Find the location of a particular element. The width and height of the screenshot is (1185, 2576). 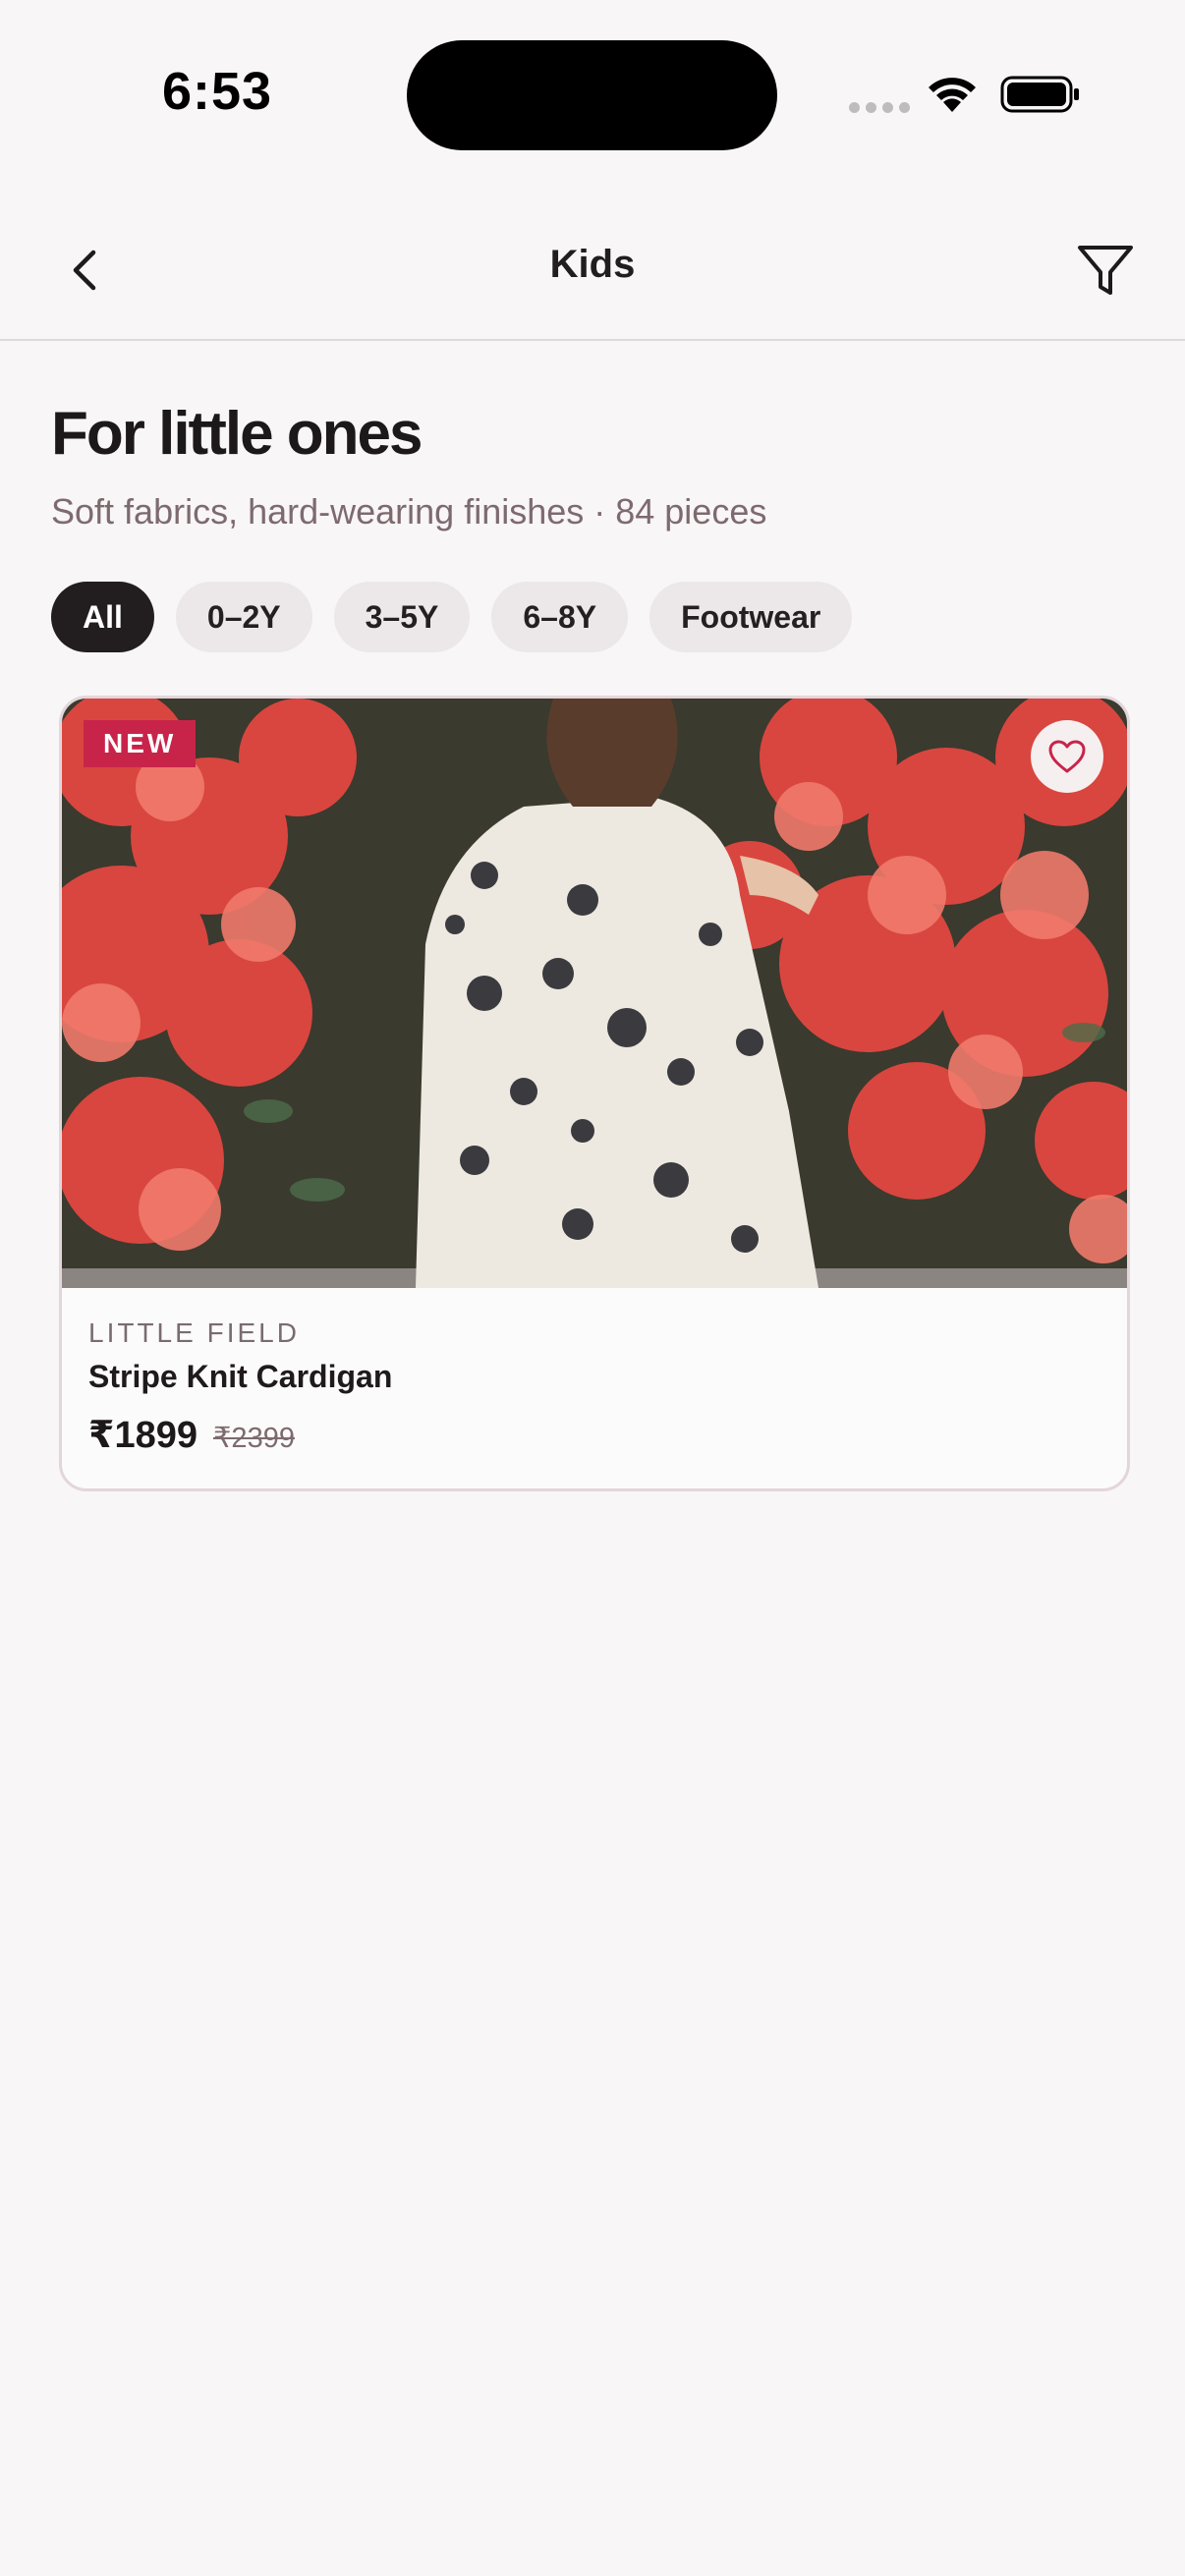

chip-6-8y: 6–8Y is located at coordinates (560, 617).